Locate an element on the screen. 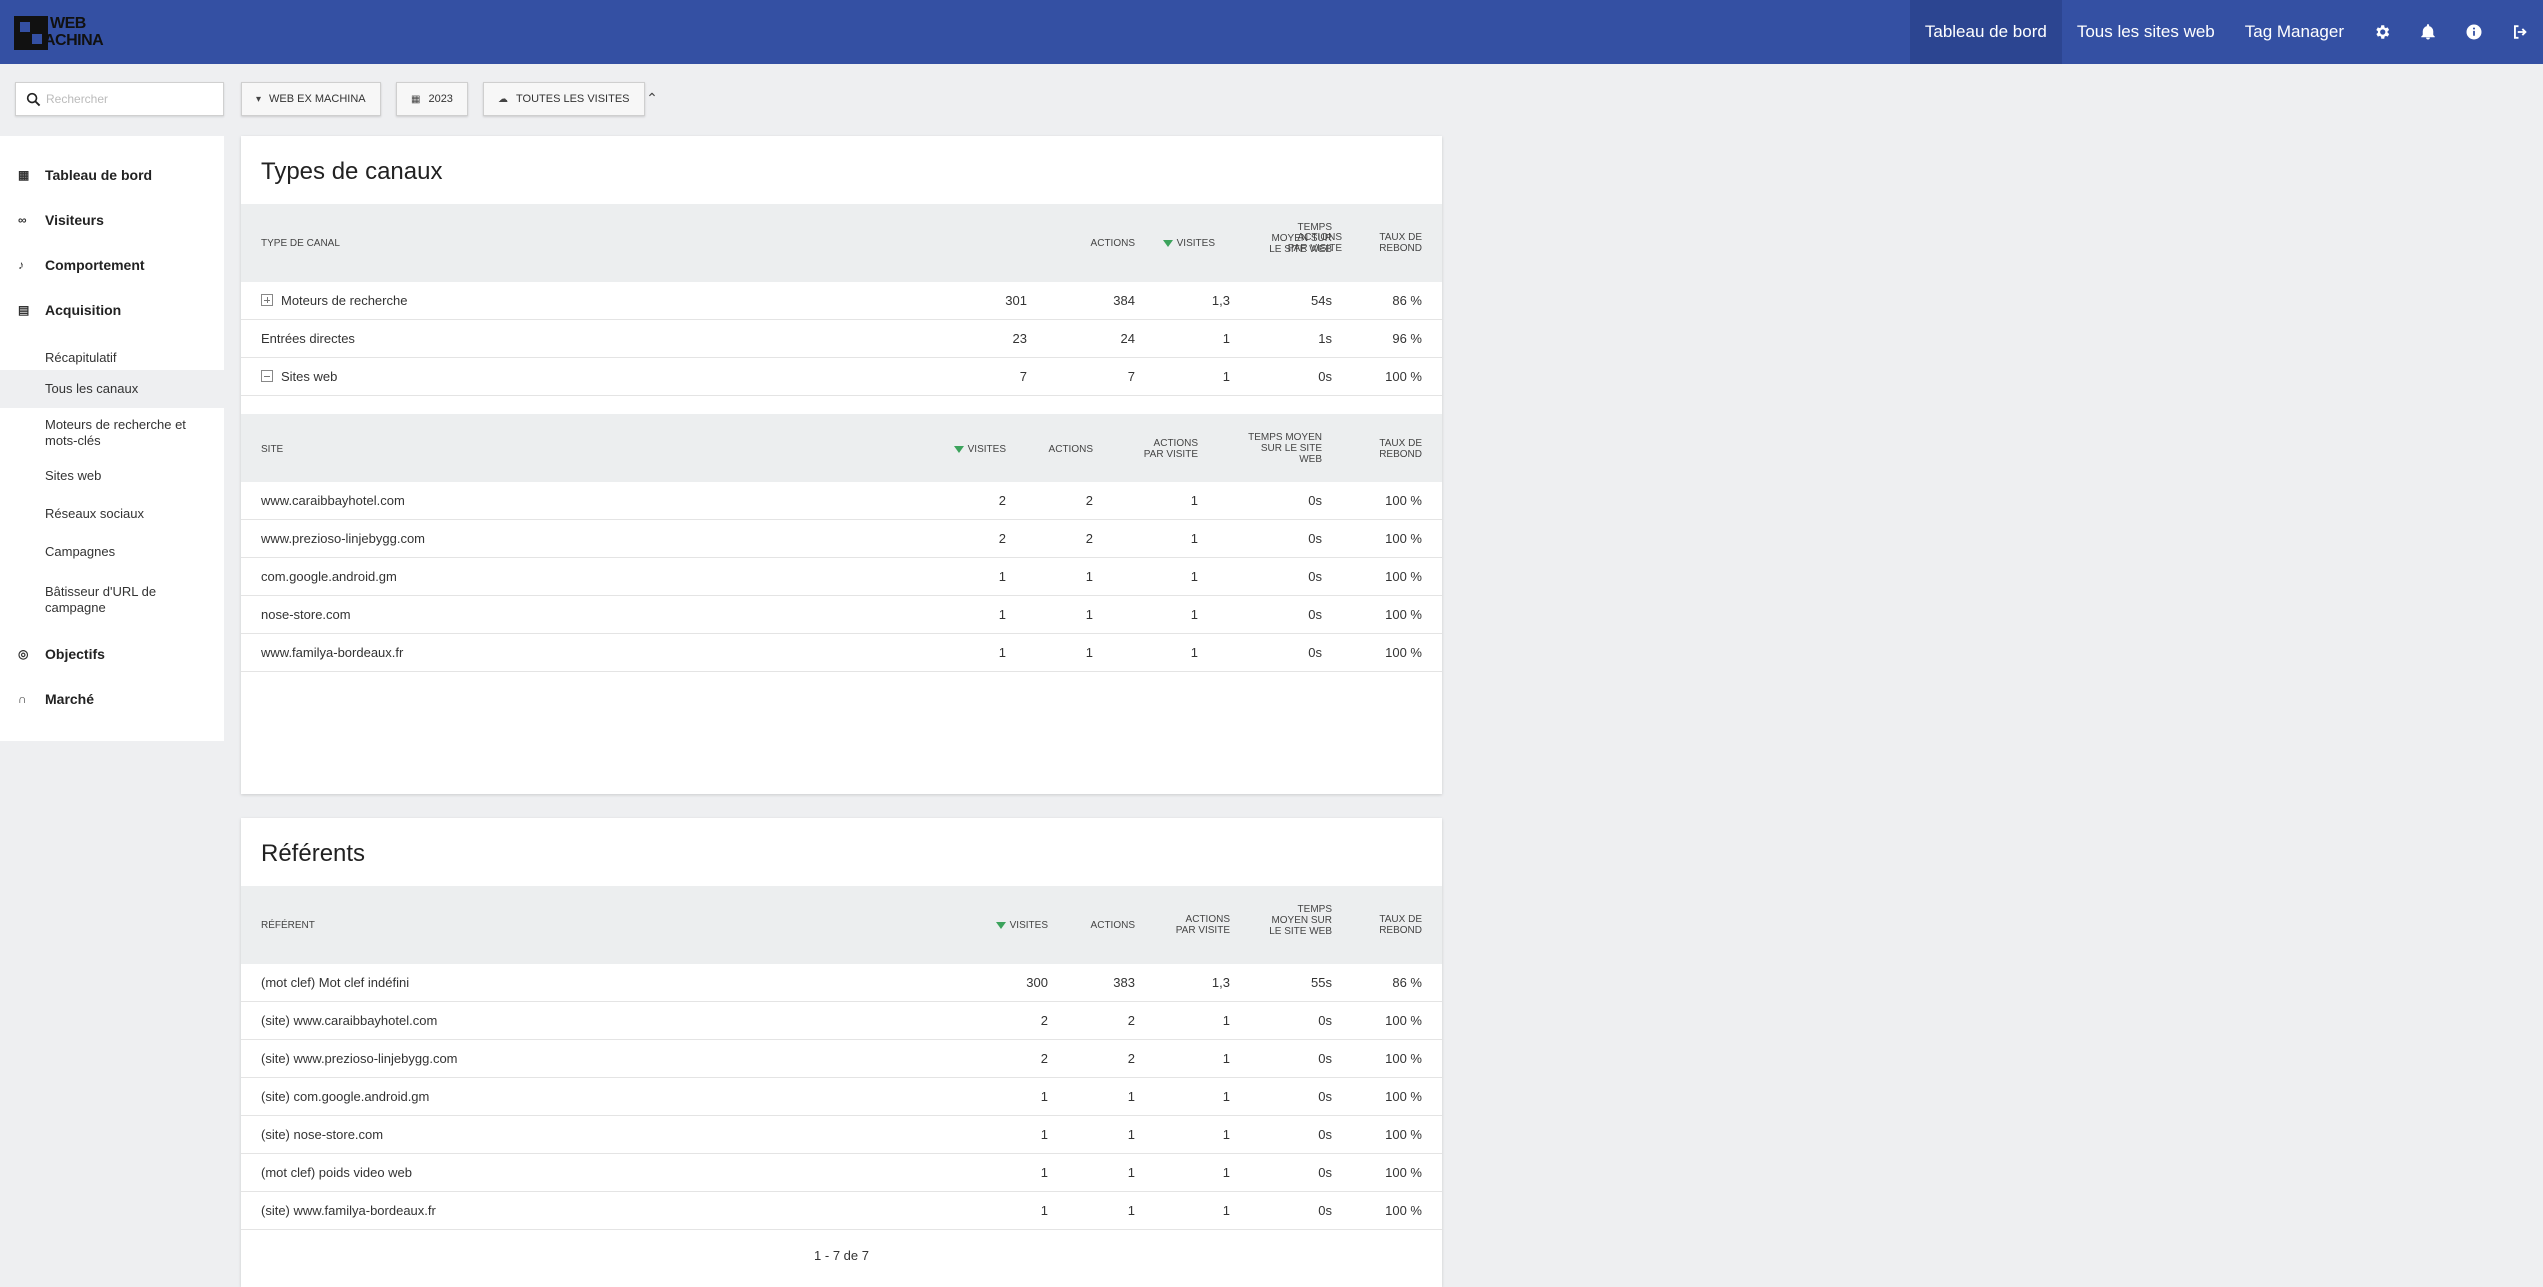 The width and height of the screenshot is (2543, 1287). site-cell: www.familya-bordeaux.fr is located at coordinates (332, 652).